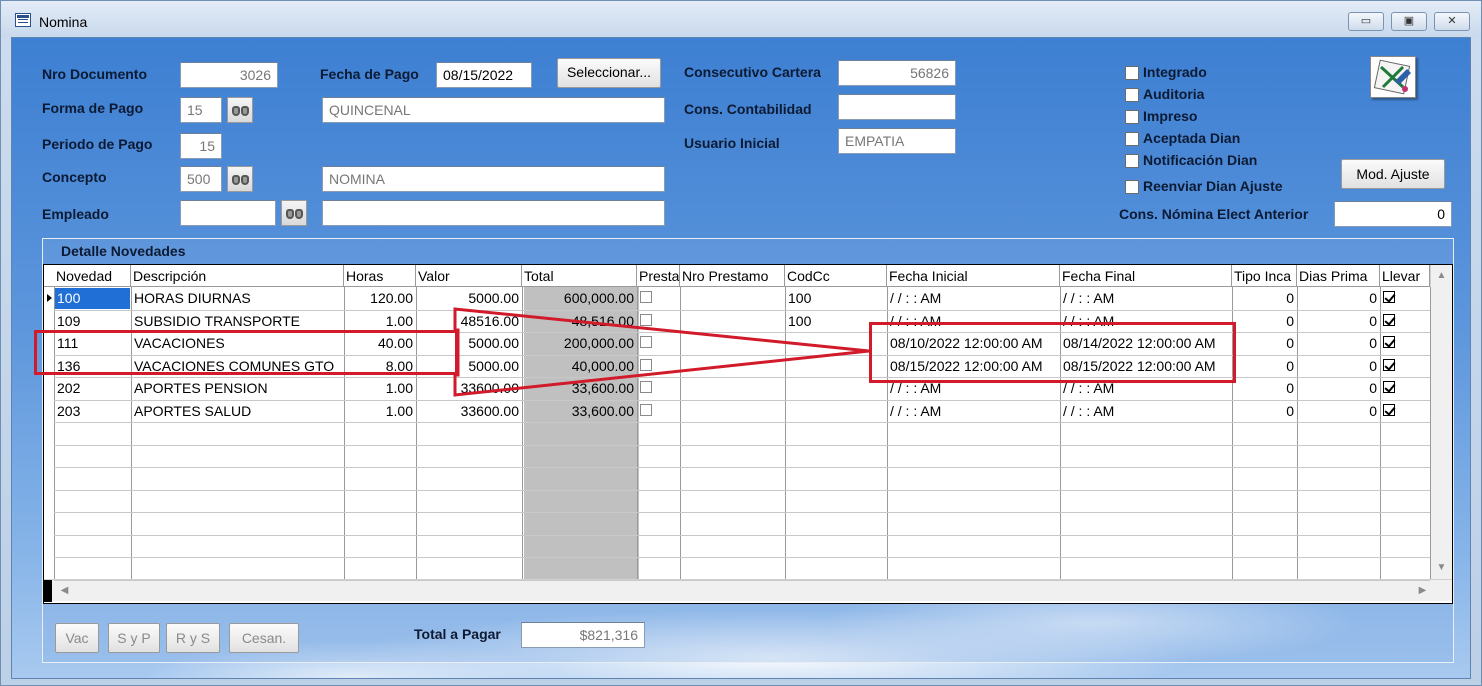 The height and width of the screenshot is (686, 1482). What do you see at coordinates (77, 638) in the screenshot?
I see `vac-button: Vac` at bounding box center [77, 638].